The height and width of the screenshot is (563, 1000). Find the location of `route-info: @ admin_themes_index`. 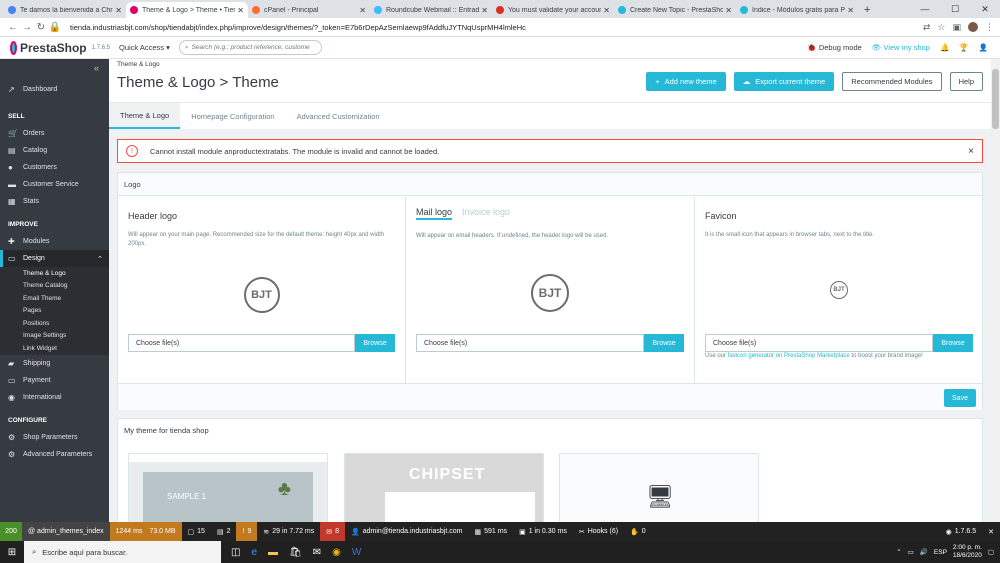

route-info: @ admin_themes_index is located at coordinates (66, 531).